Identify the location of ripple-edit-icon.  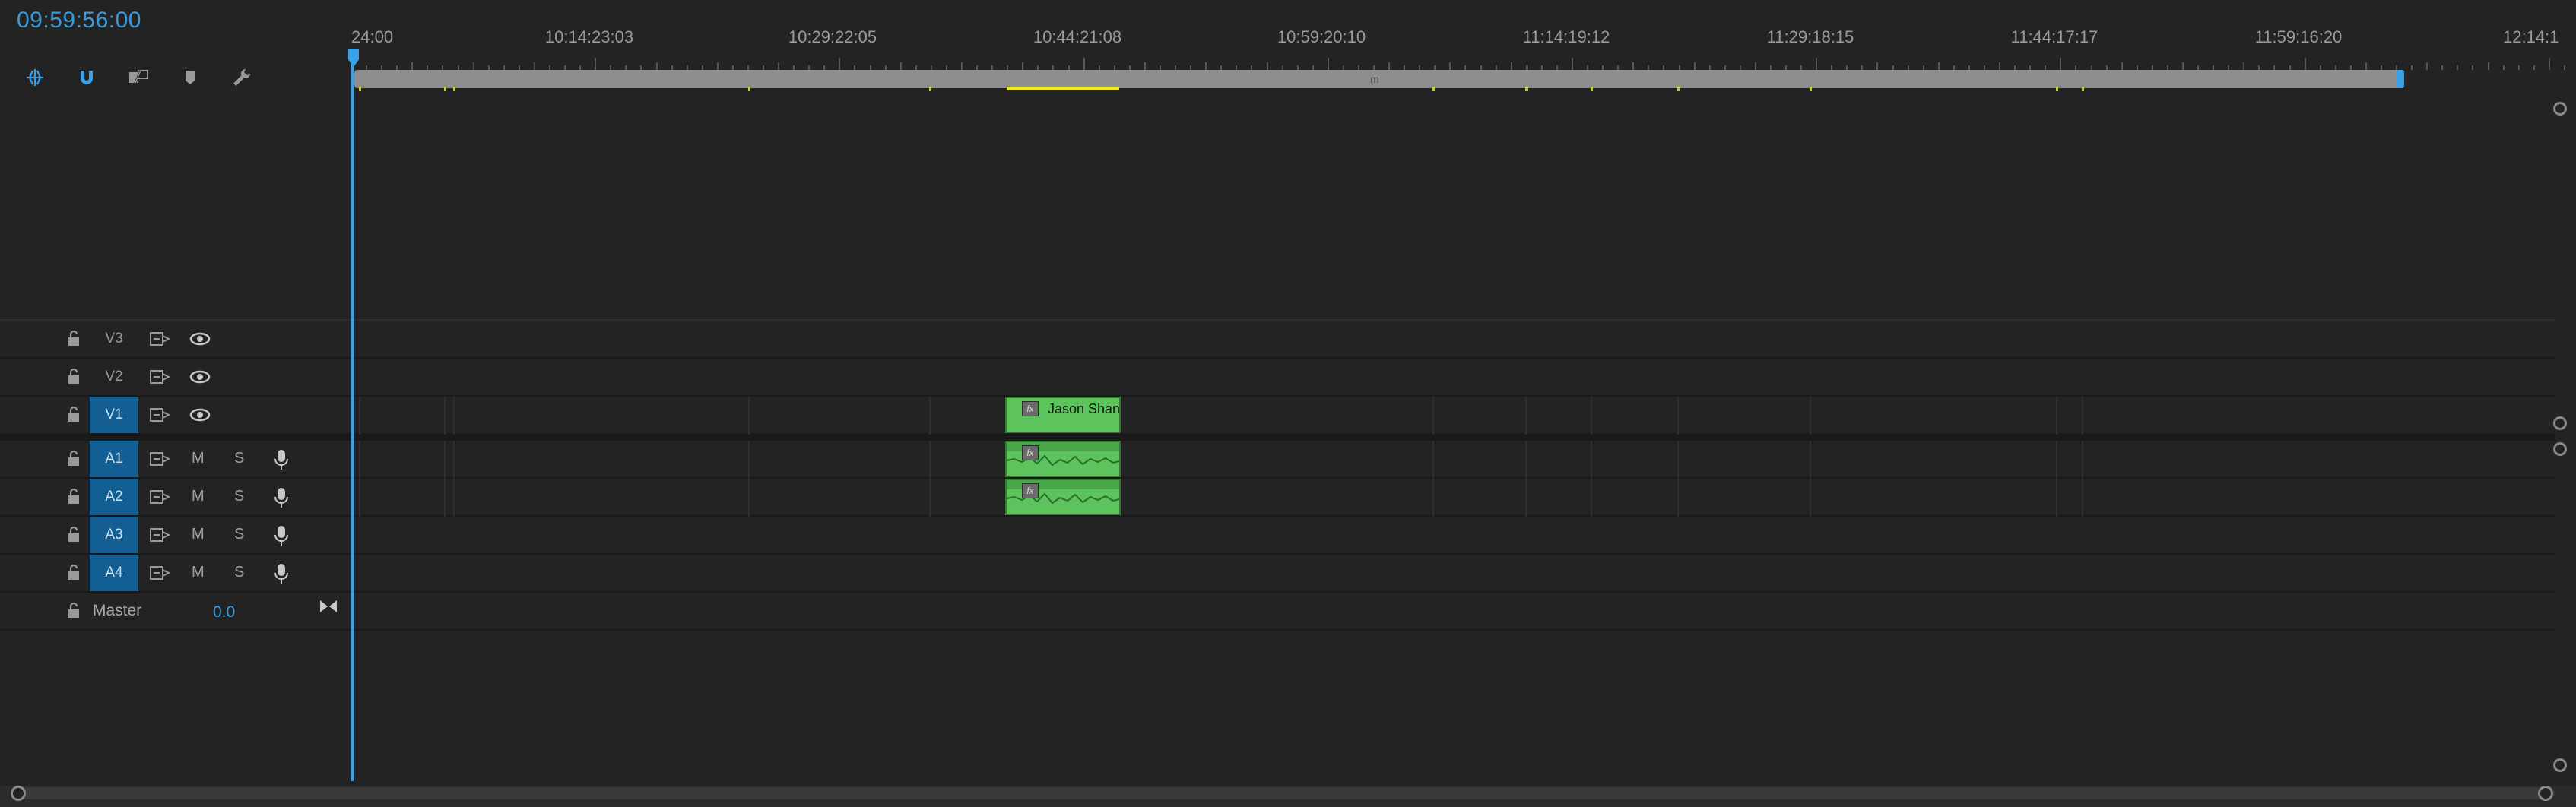
(35, 77).